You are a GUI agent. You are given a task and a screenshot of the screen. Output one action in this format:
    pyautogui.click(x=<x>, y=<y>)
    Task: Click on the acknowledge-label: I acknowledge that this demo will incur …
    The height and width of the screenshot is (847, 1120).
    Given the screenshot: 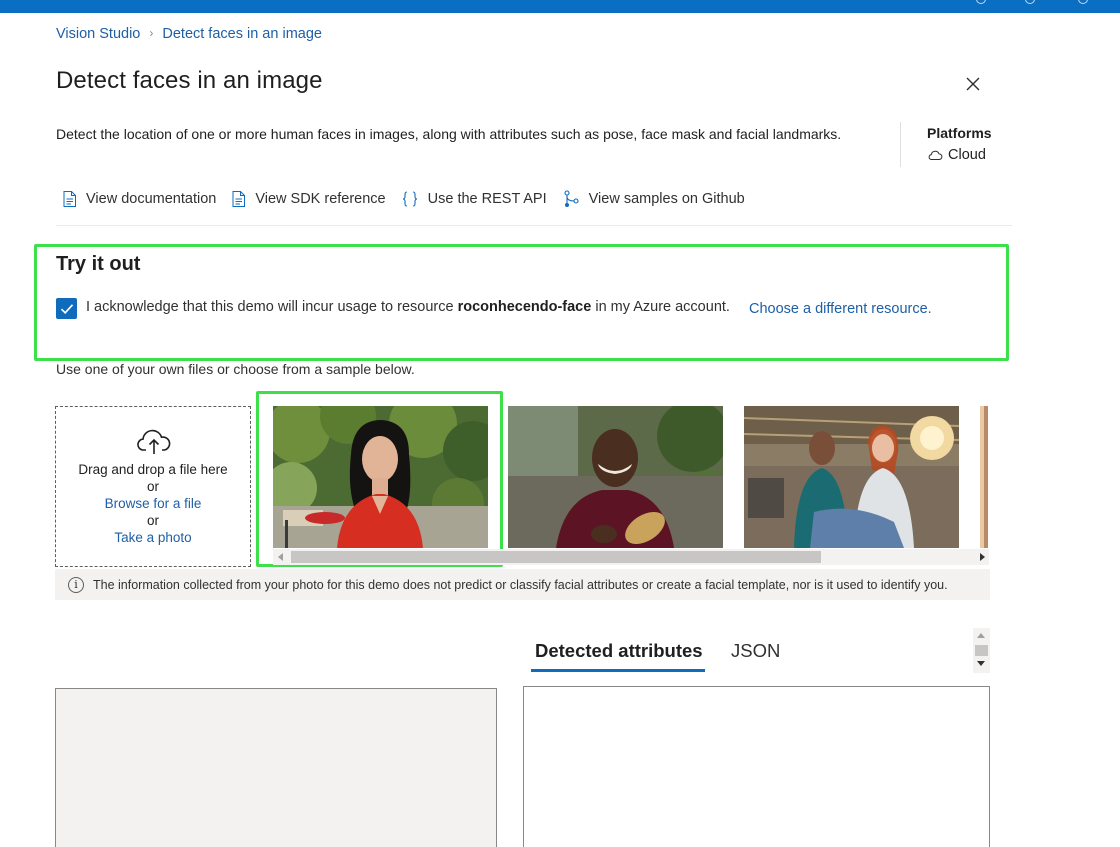 What is the action you would take?
    pyautogui.click(x=408, y=307)
    